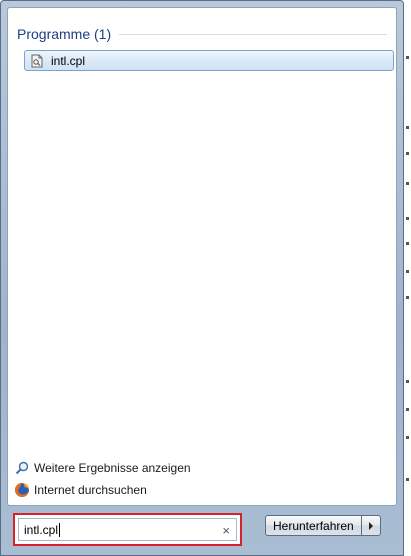 This screenshot has width=411, height=556. I want to click on text-caret, so click(60, 529).